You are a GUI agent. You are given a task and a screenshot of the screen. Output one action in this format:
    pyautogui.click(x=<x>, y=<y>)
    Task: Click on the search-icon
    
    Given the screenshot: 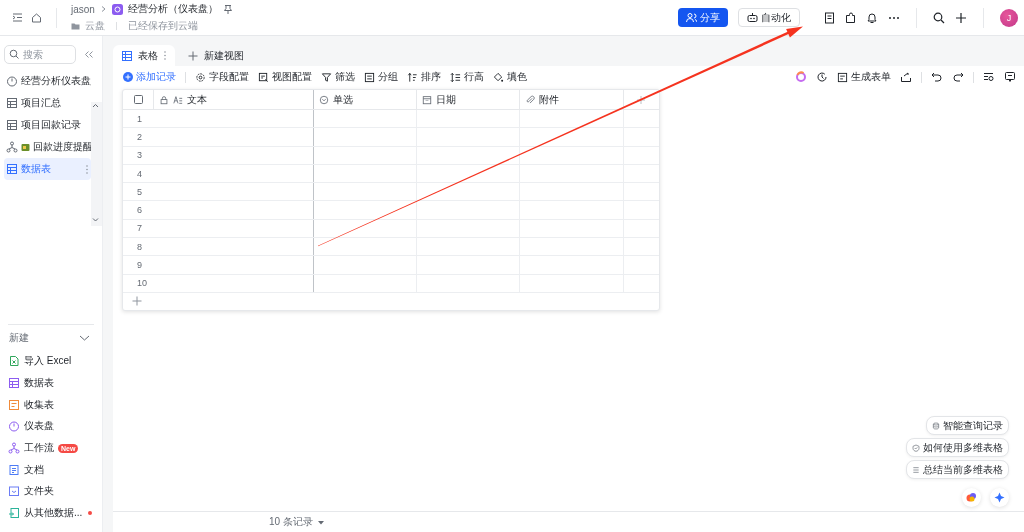 What is the action you would take?
    pyautogui.click(x=939, y=17)
    